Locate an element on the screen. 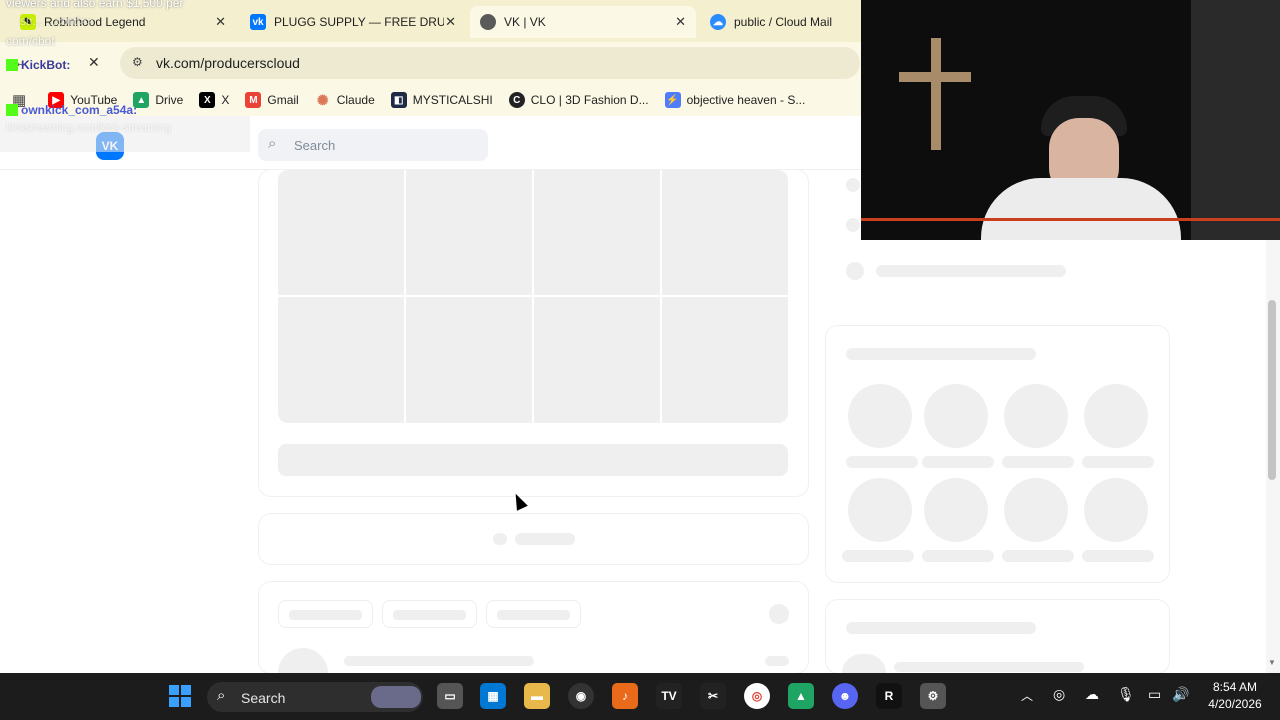 The height and width of the screenshot is (720, 1280). windows-start-icon is located at coordinates (180, 696).